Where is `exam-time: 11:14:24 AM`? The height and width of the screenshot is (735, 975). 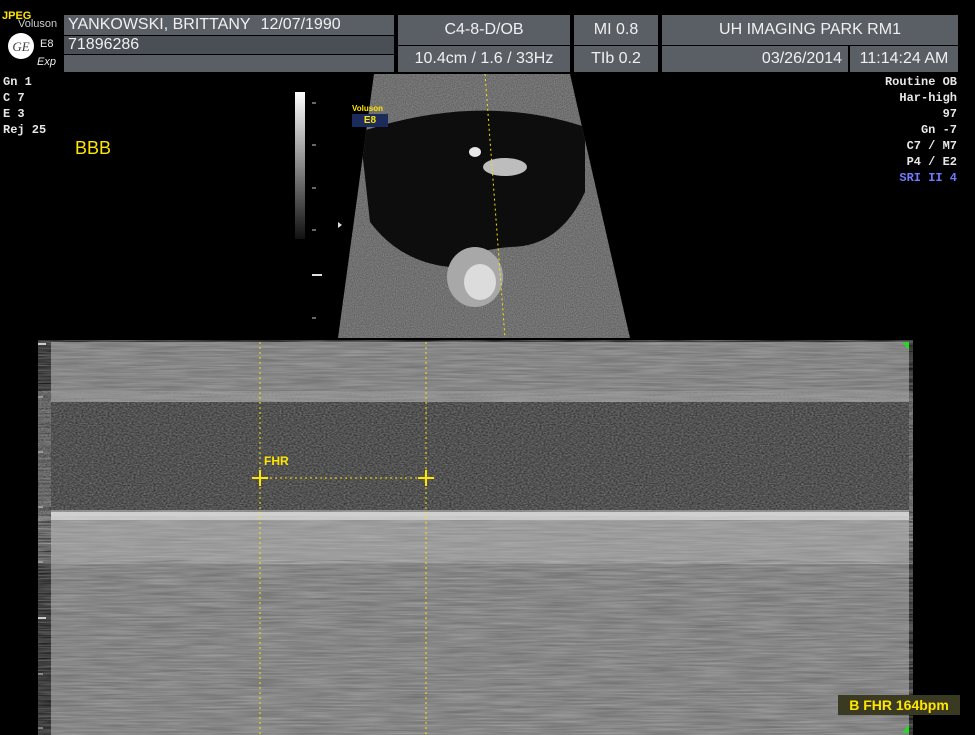
exam-time: 11:14:24 AM is located at coordinates (904, 58).